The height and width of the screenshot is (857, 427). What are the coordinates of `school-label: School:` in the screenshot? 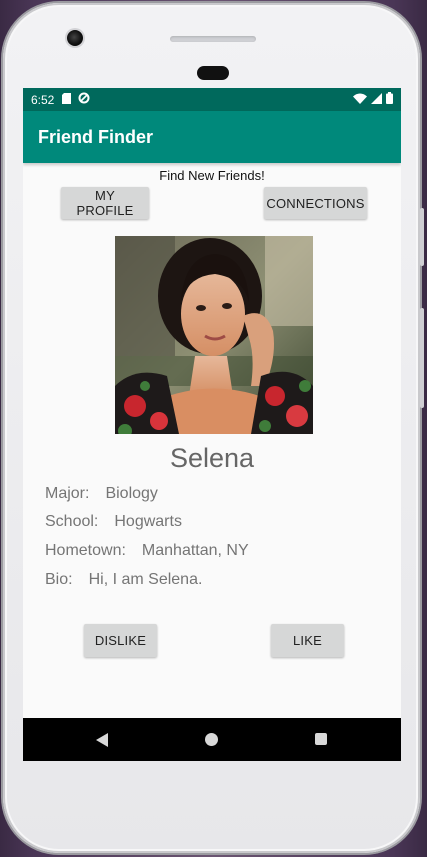 It's located at (72, 521).